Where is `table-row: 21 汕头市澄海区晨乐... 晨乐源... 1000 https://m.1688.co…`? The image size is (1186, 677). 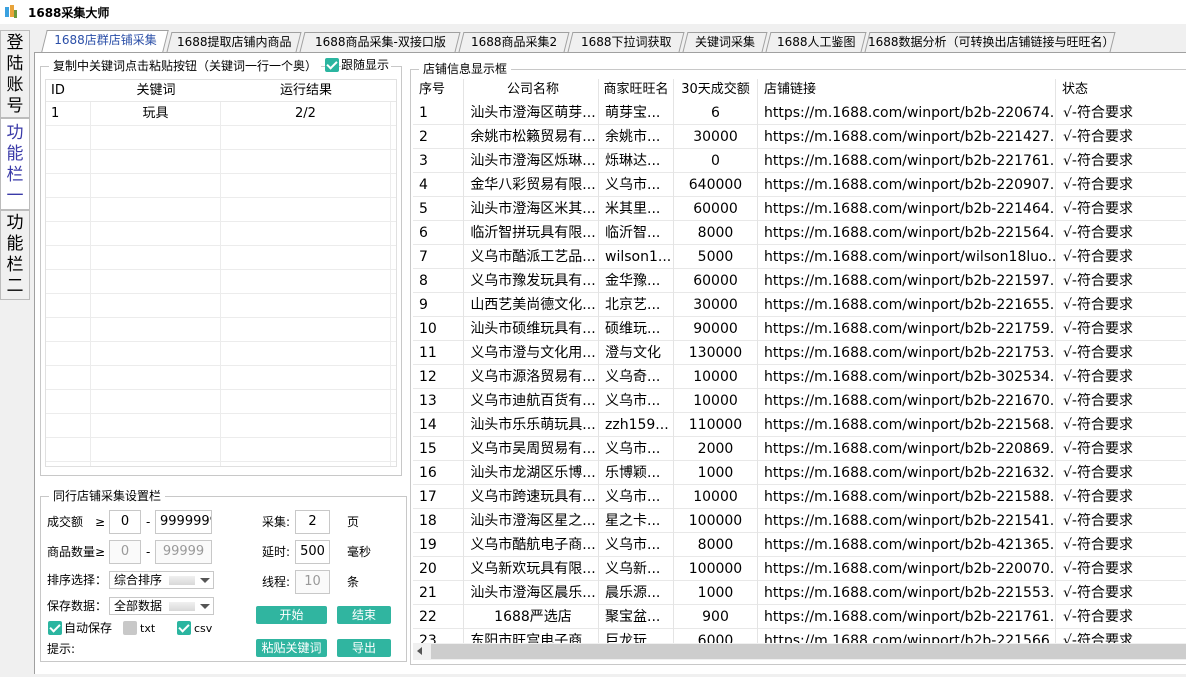 table-row: 21 汕头市澄海区晨乐... 晨乐源... 1000 https://m.1688.co… is located at coordinates (799, 593).